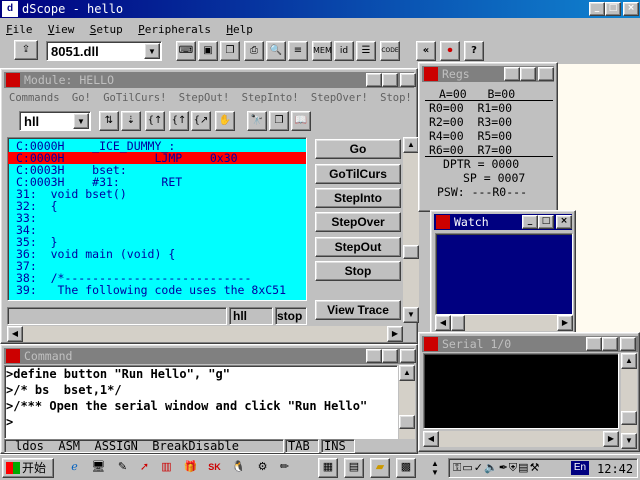 The width and height of the screenshot is (640, 480). Describe the element at coordinates (380, 468) in the screenshot. I see `task-folder-icon: ▰` at that location.